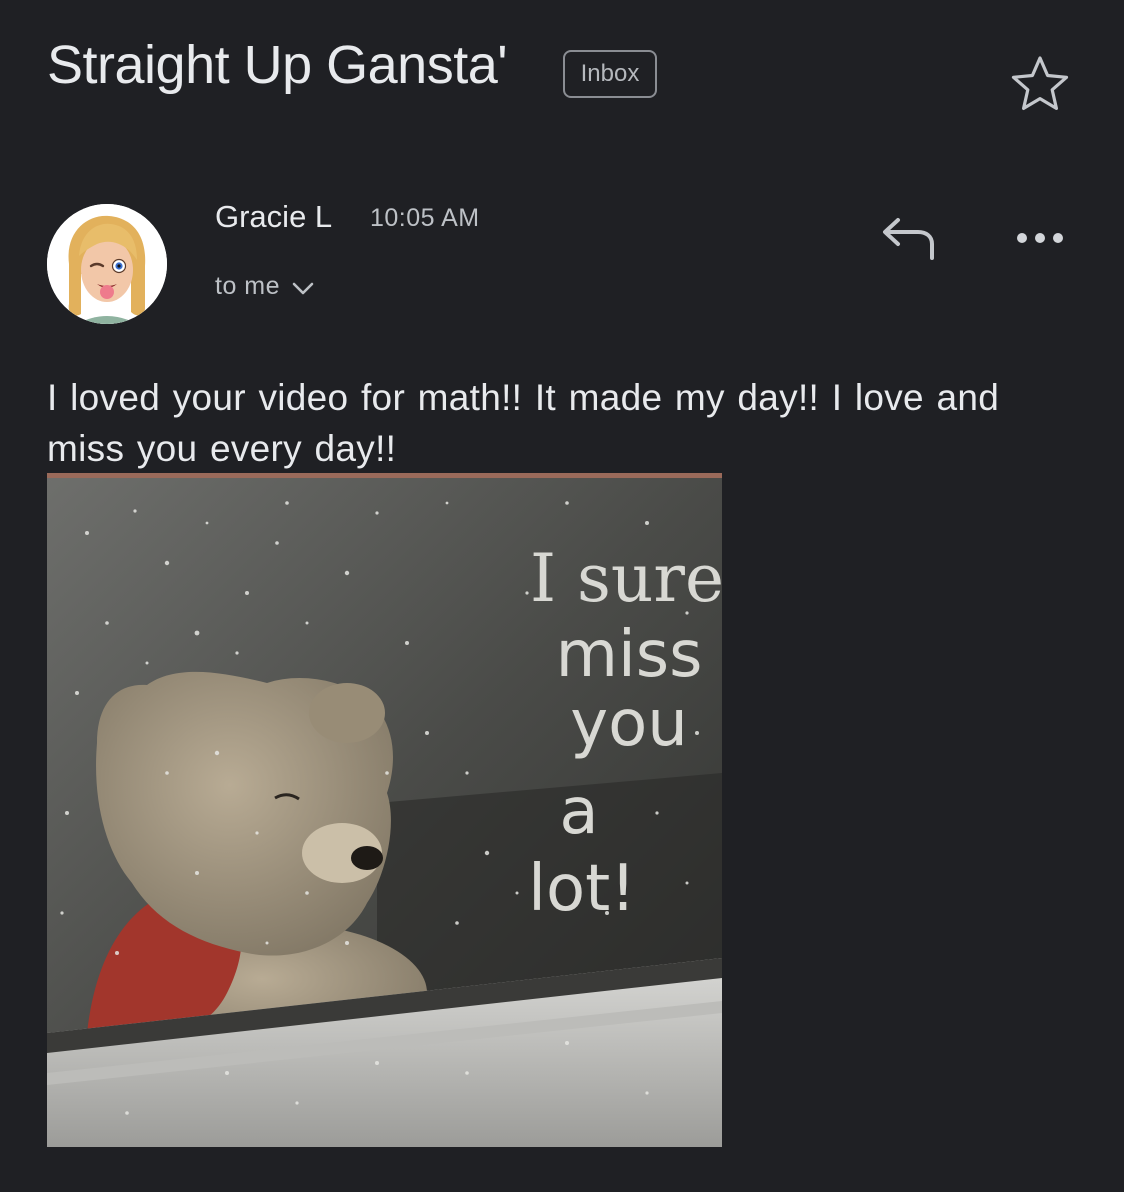 This screenshot has width=1124, height=1192. What do you see at coordinates (578, 812) in the screenshot?
I see `gif-text-line-4: a` at bounding box center [578, 812].